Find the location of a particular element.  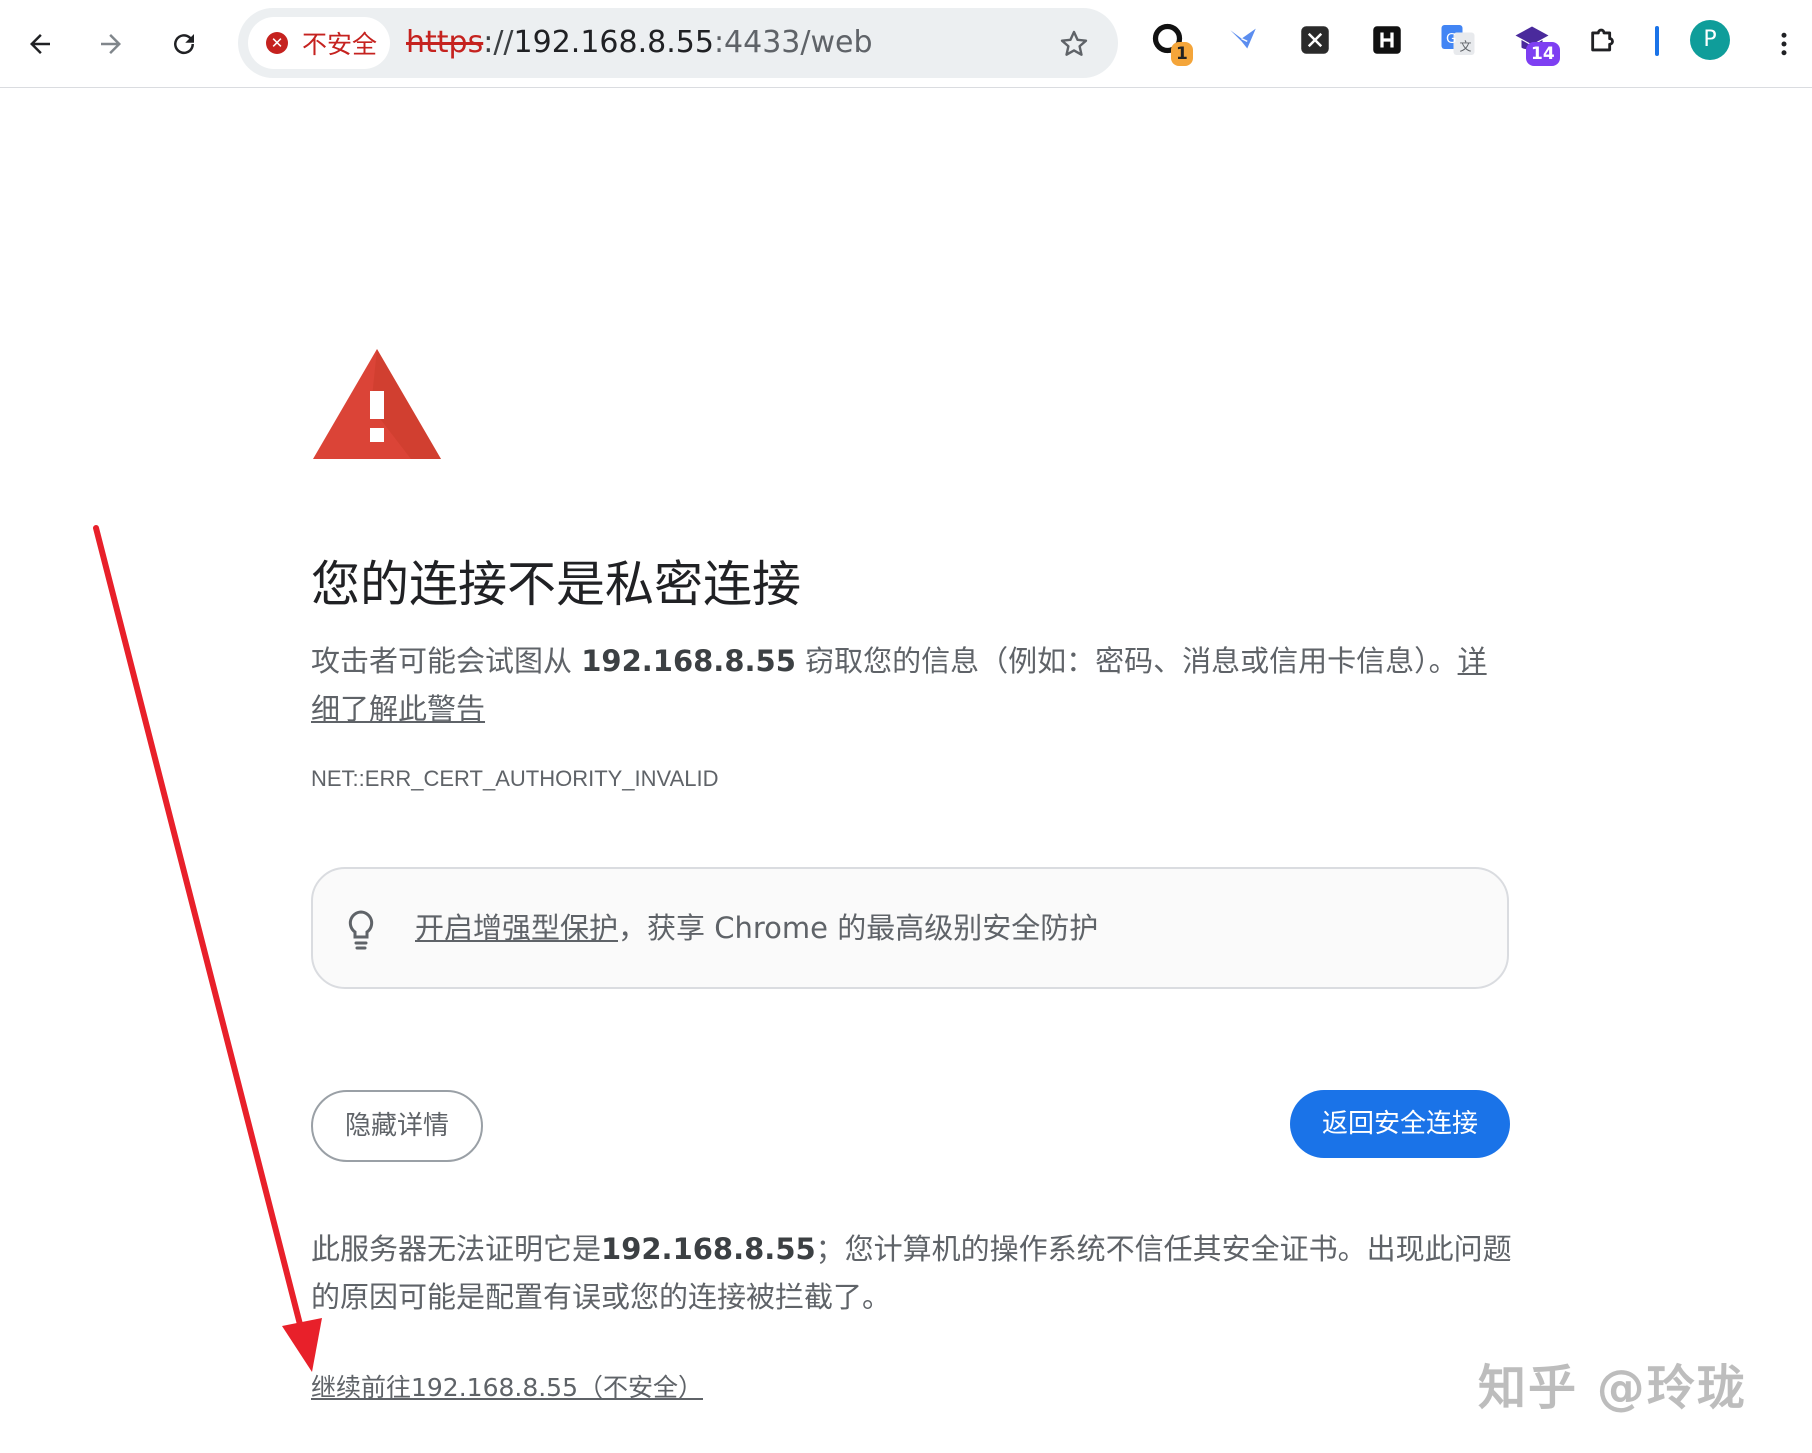

reload-icon is located at coordinates (184, 44).